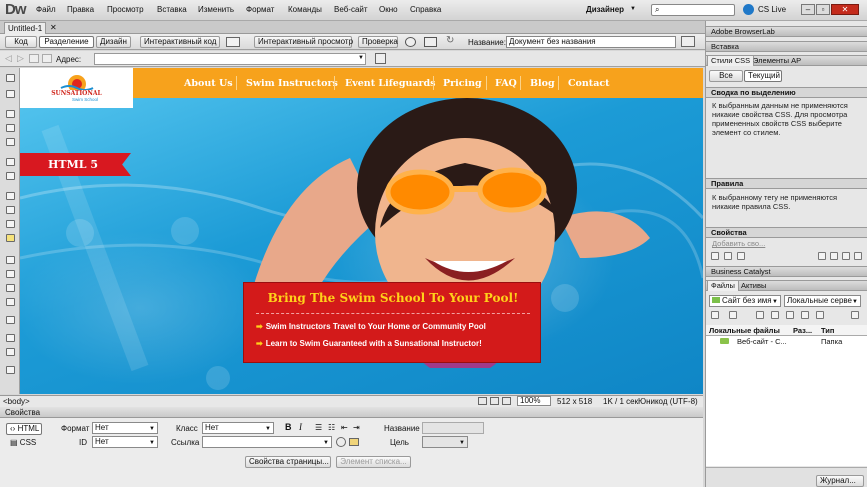  Describe the element at coordinates (8, 58) in the screenshot. I see `back-icon: ◁` at that location.